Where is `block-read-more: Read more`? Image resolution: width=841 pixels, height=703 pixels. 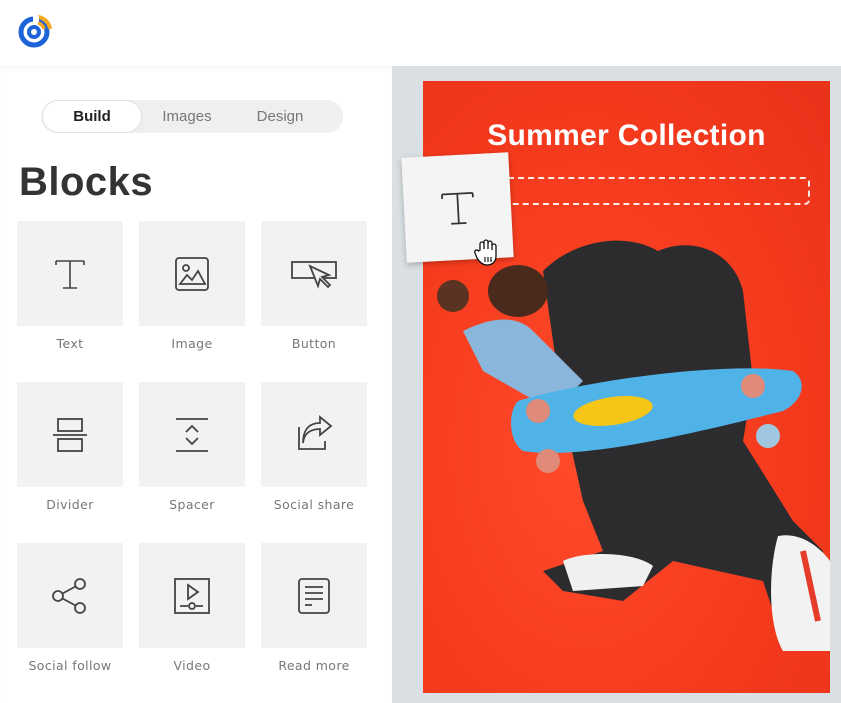 block-read-more: Read more is located at coordinates (314, 608).